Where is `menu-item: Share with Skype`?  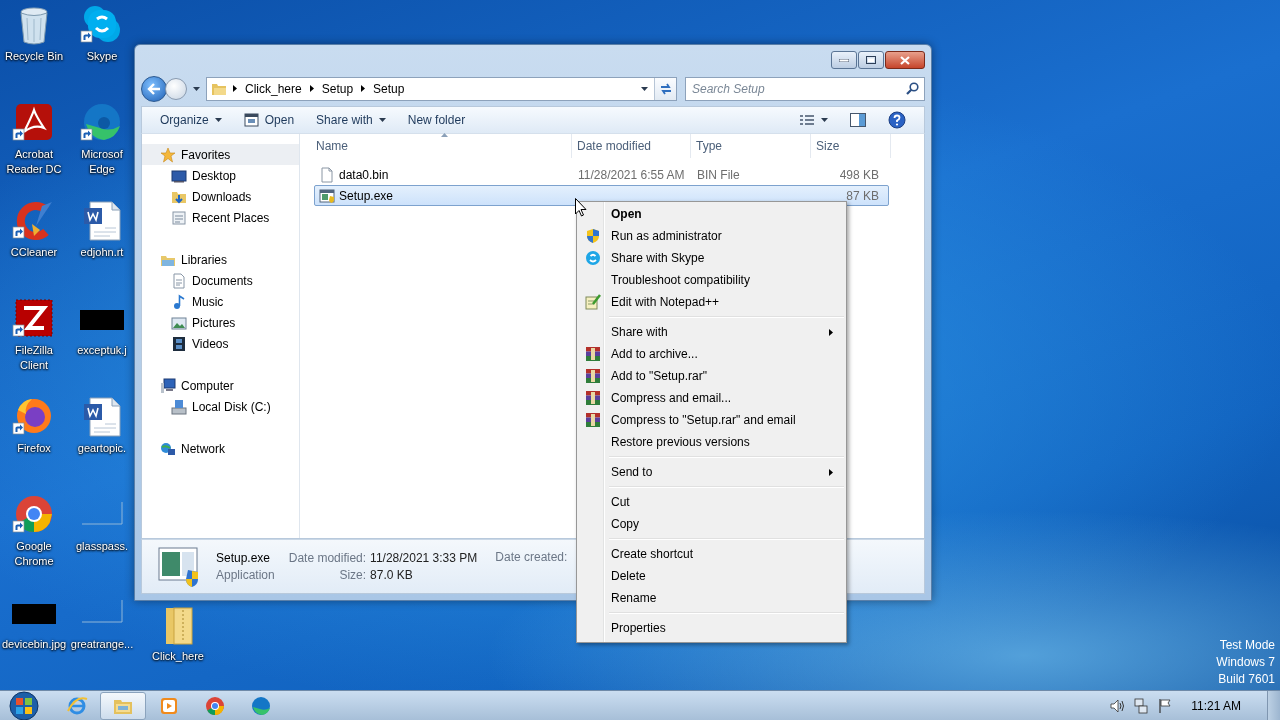 menu-item: Share with Skype is located at coordinates (711, 258).